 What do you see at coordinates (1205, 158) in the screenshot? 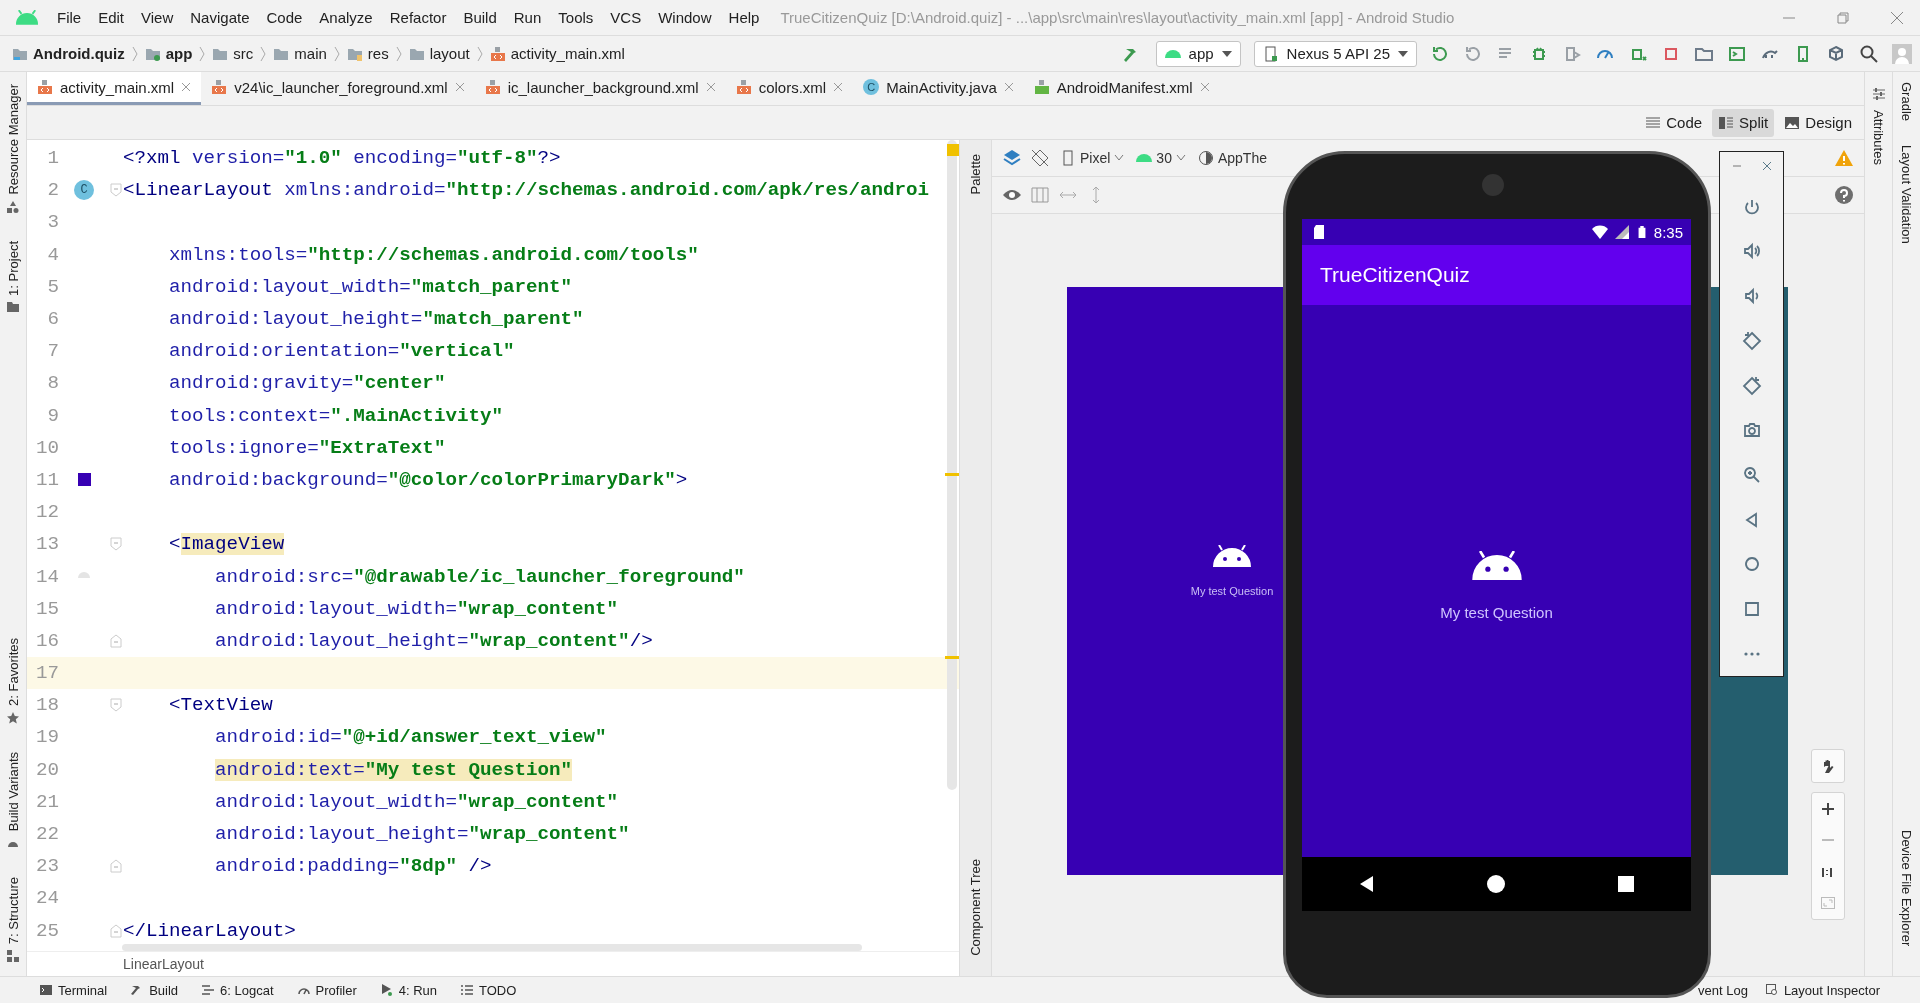
I see `theme-icon` at bounding box center [1205, 158].